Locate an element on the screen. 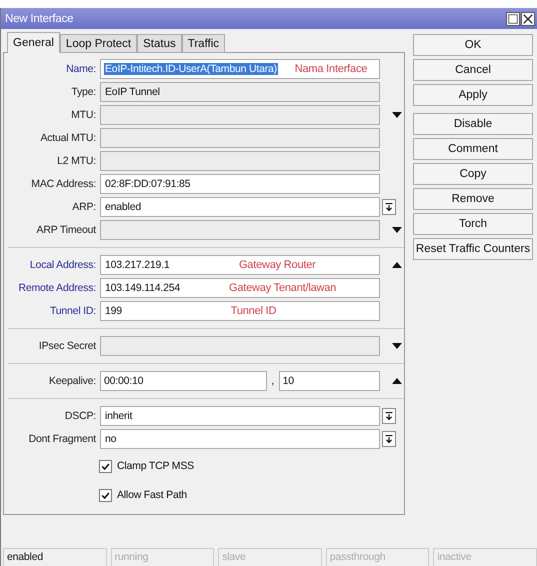  field-label: IPsec Secret is located at coordinates (67, 346).